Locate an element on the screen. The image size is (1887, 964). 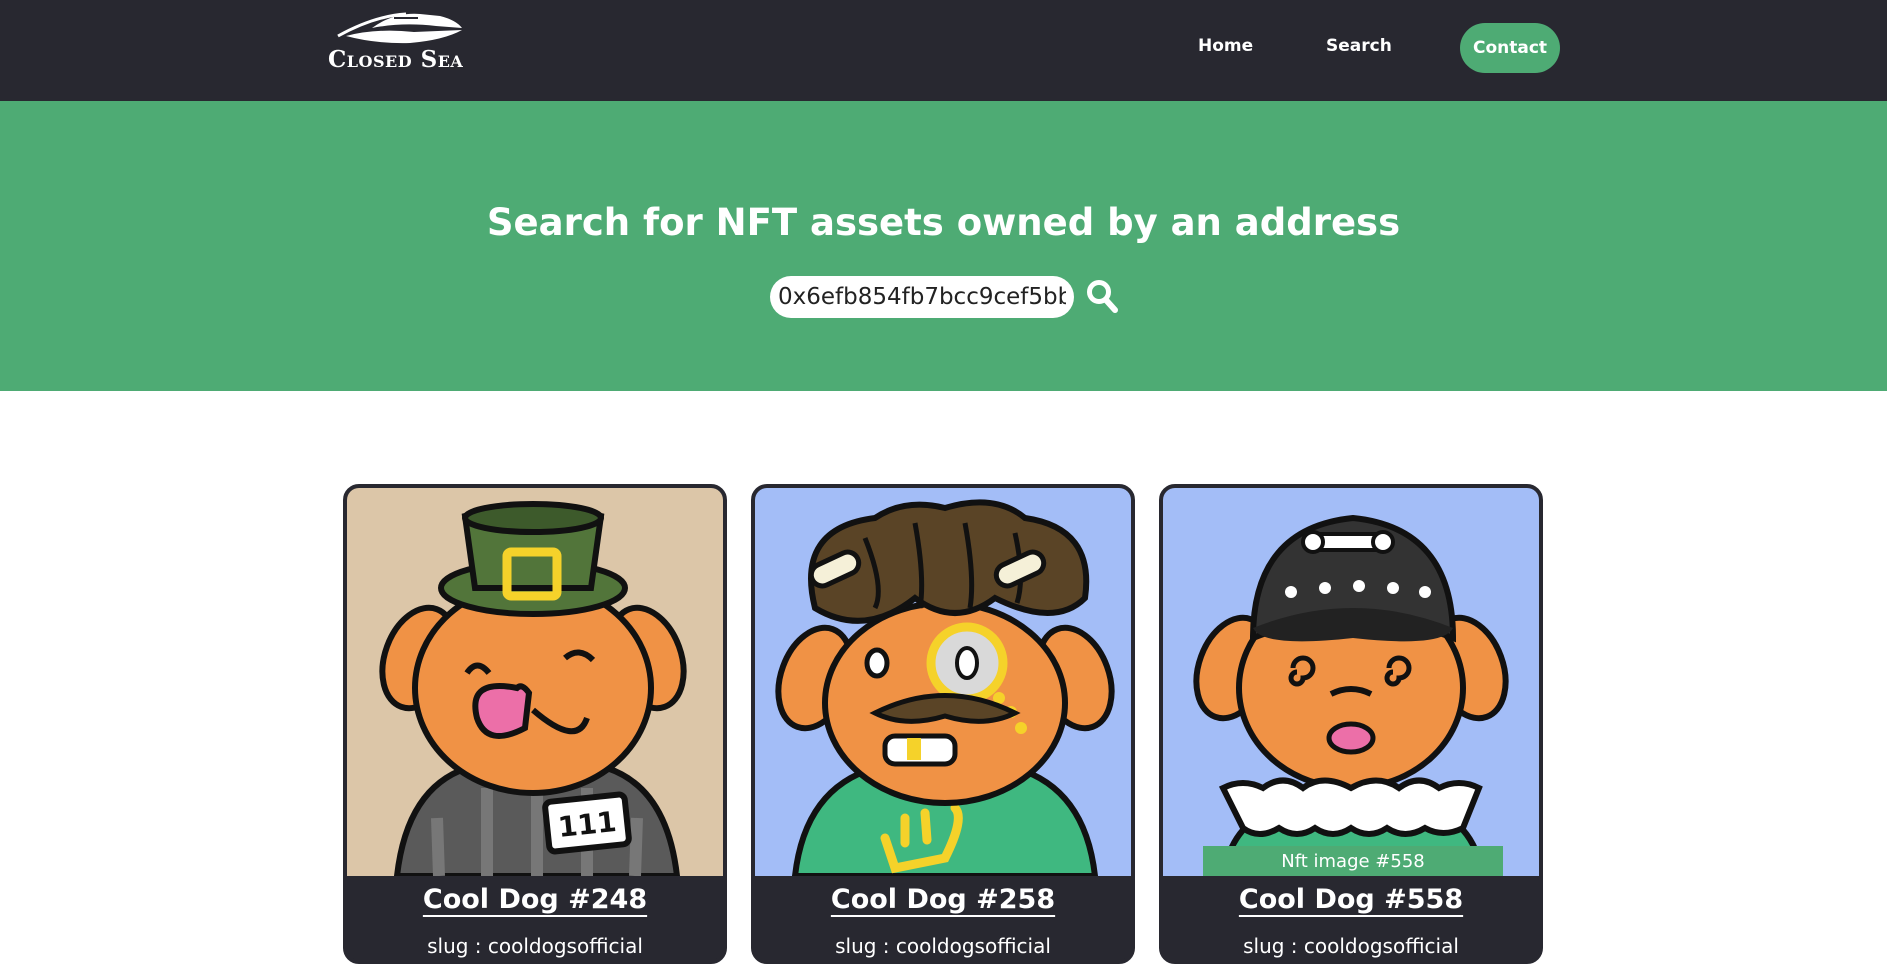
nft-name-link: Cool Dog #258 is located at coordinates (943, 899).